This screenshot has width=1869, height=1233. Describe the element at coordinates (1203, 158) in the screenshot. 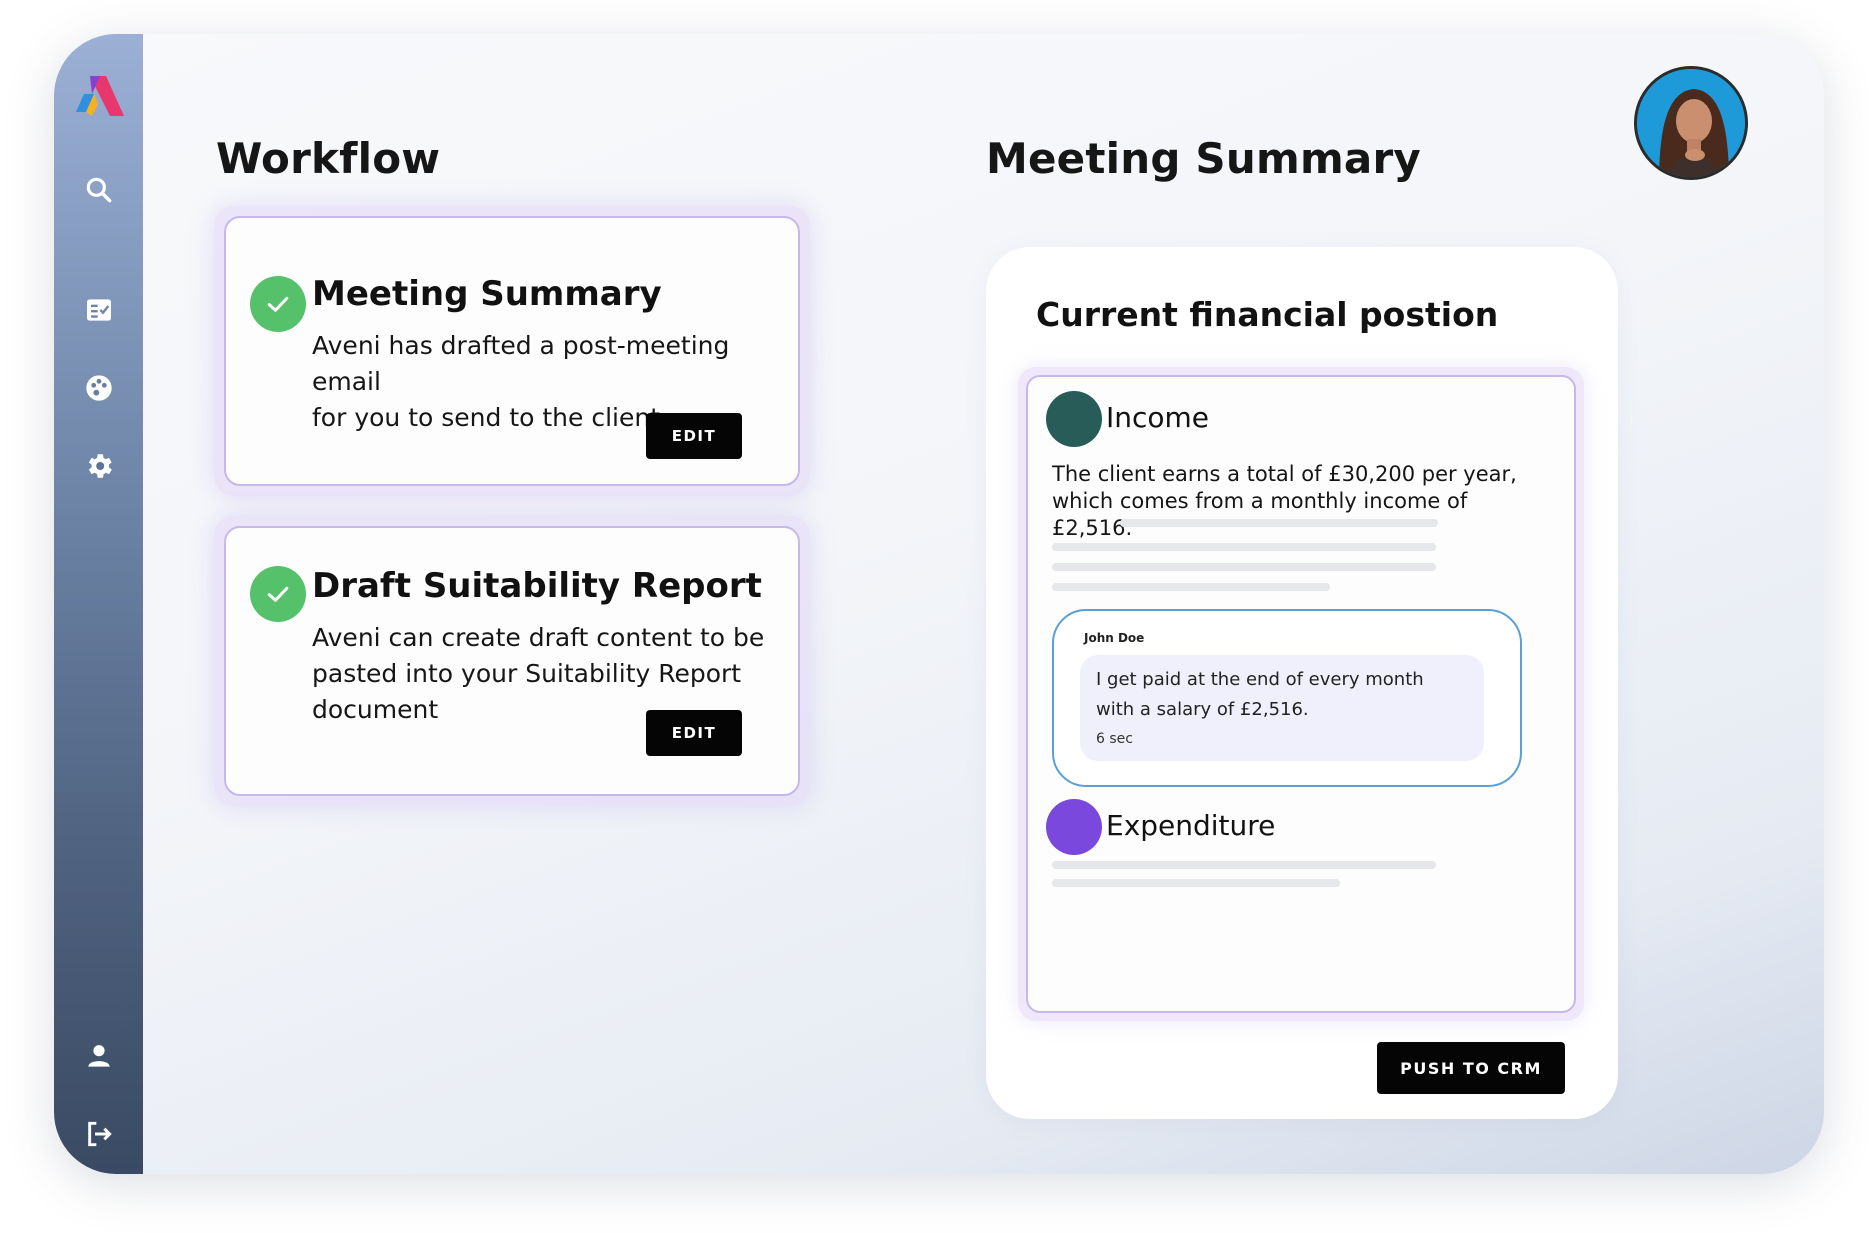

I see `meeting-summary-heading: Meeting Summary` at that location.